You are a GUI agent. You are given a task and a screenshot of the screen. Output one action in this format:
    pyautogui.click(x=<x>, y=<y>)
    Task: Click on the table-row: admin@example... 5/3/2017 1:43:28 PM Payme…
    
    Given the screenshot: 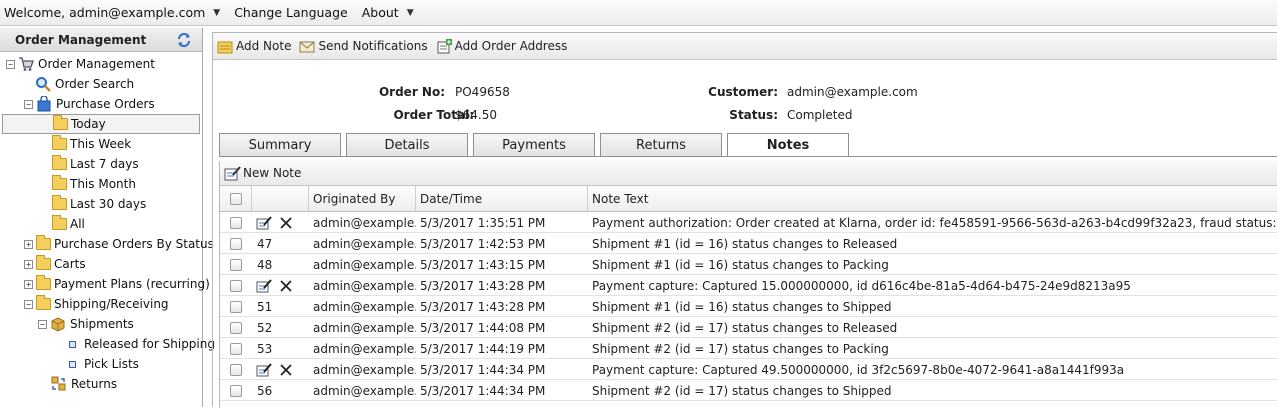 What is the action you would take?
    pyautogui.click(x=748, y=285)
    